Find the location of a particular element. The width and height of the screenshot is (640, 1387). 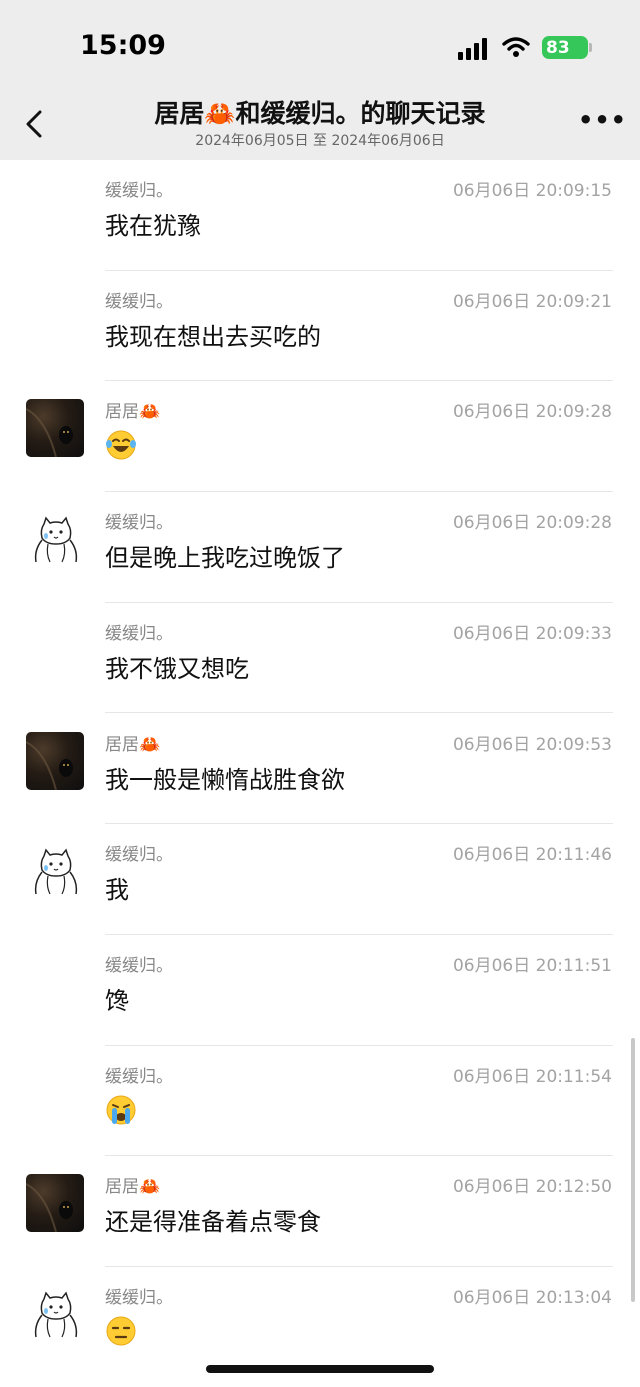

message-item: 居居🦀 06月06日 20:09:28 is located at coordinates (320, 437).